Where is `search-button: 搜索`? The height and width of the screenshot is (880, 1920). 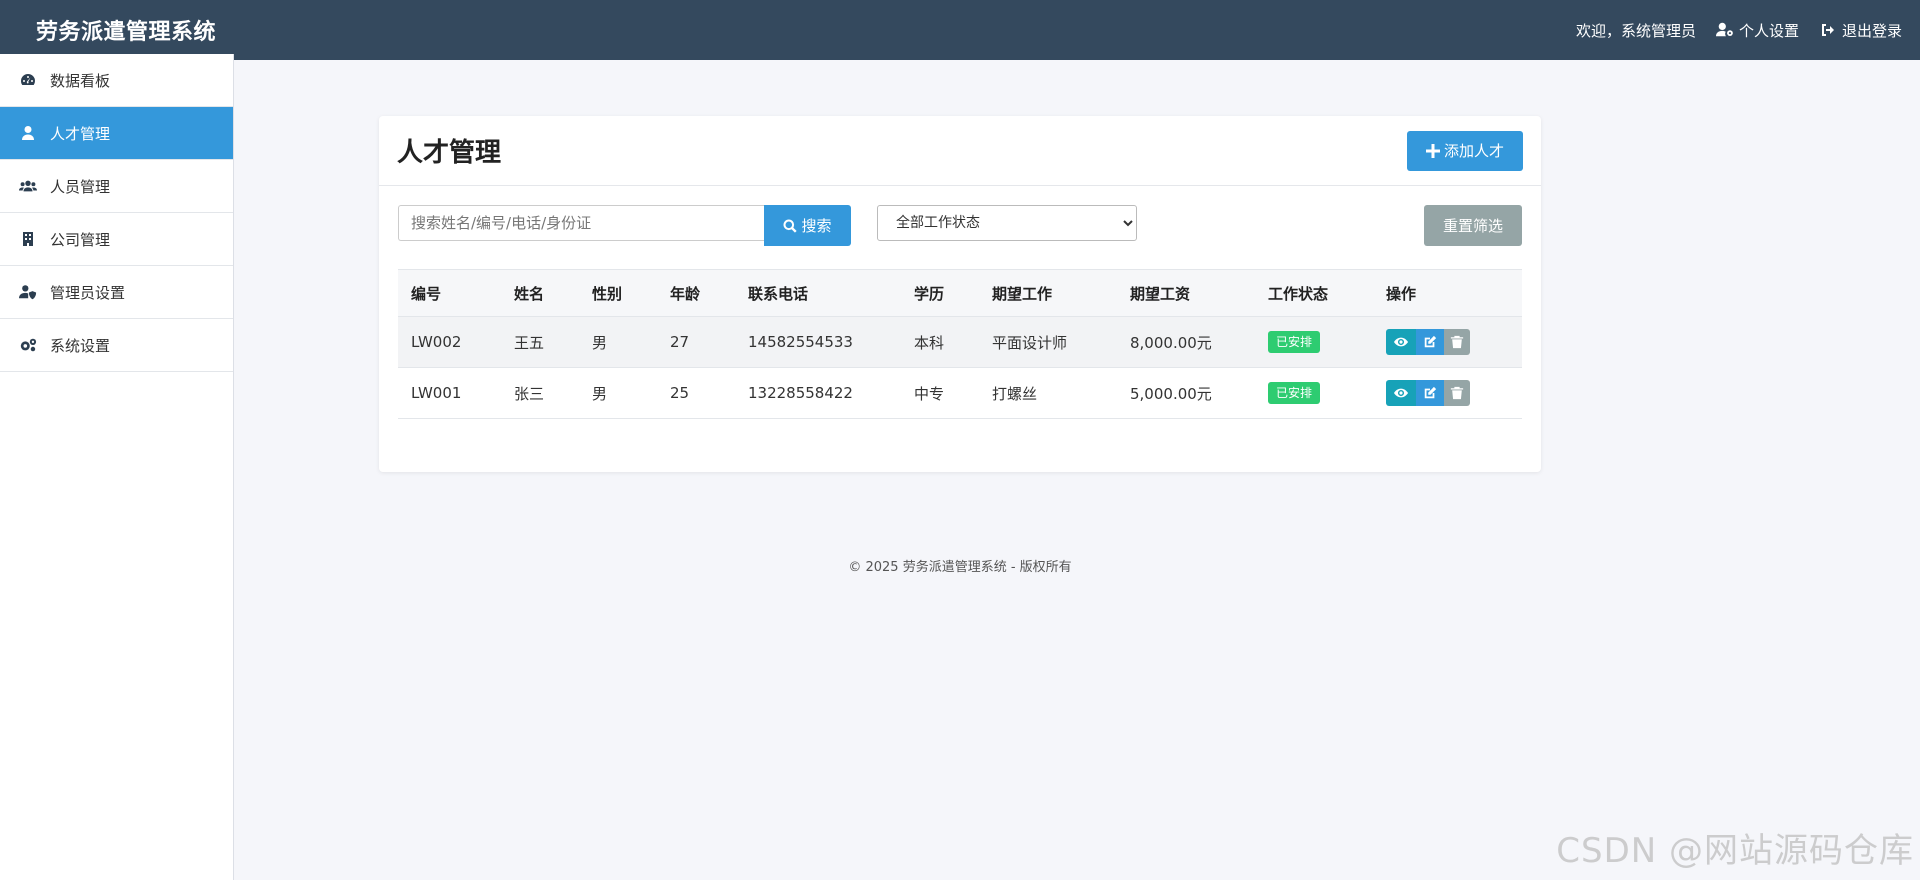 search-button: 搜索 is located at coordinates (807, 225).